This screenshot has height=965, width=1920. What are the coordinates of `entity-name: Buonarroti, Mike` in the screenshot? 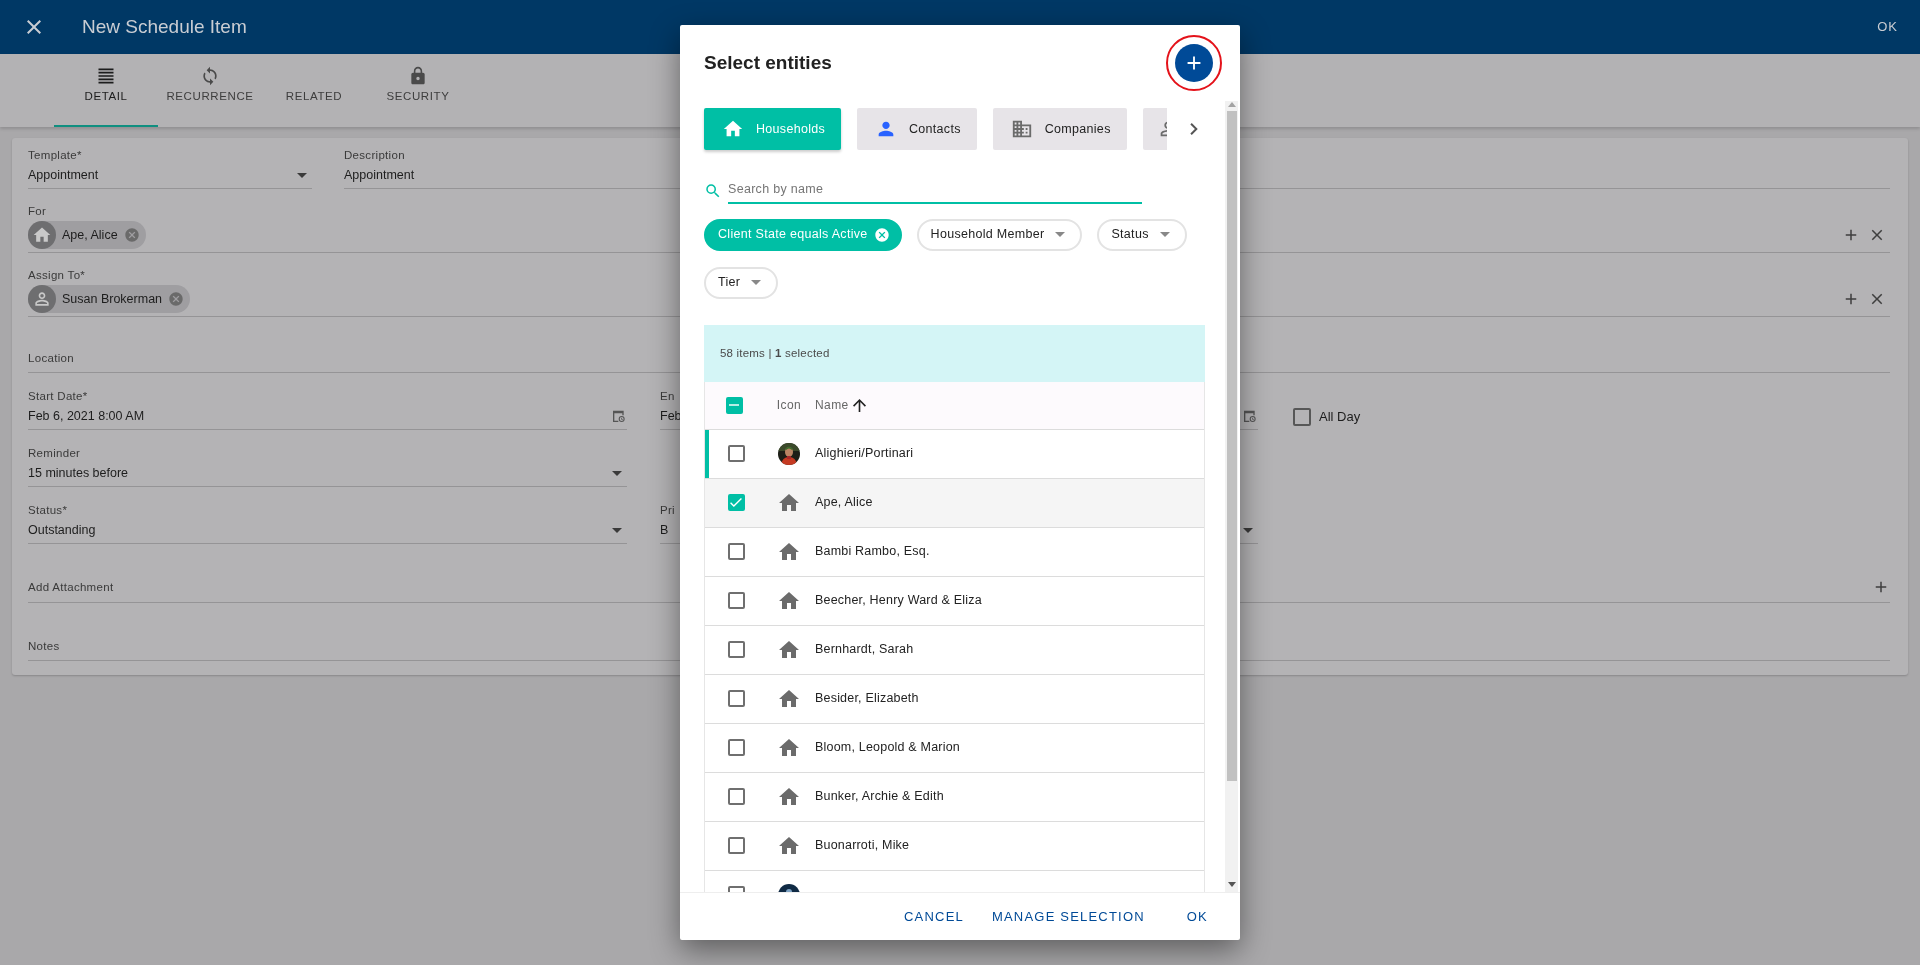 It's located at (862, 846).